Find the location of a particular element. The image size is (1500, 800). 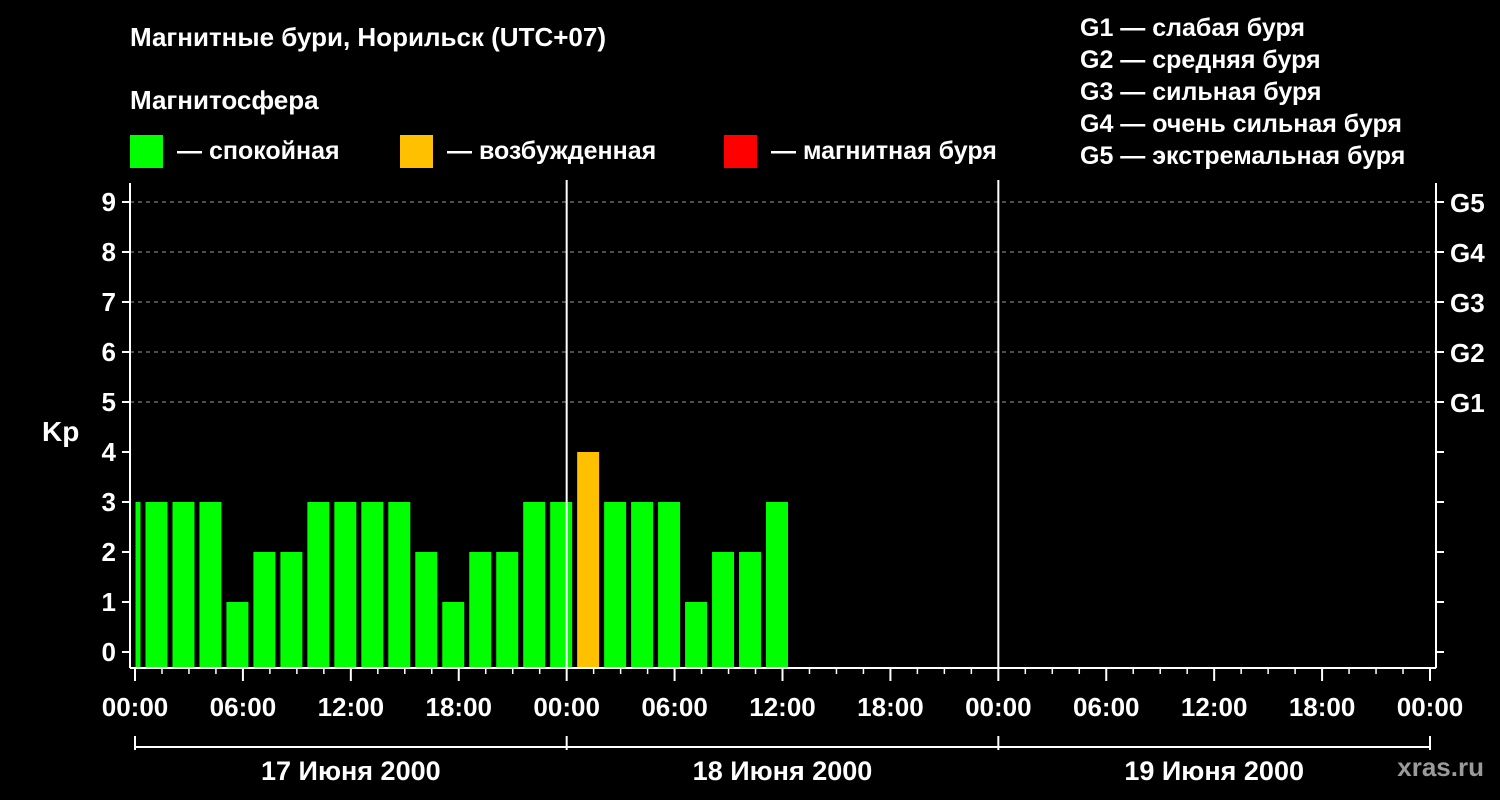

y-tick-label: 6 is located at coordinates (109, 352).